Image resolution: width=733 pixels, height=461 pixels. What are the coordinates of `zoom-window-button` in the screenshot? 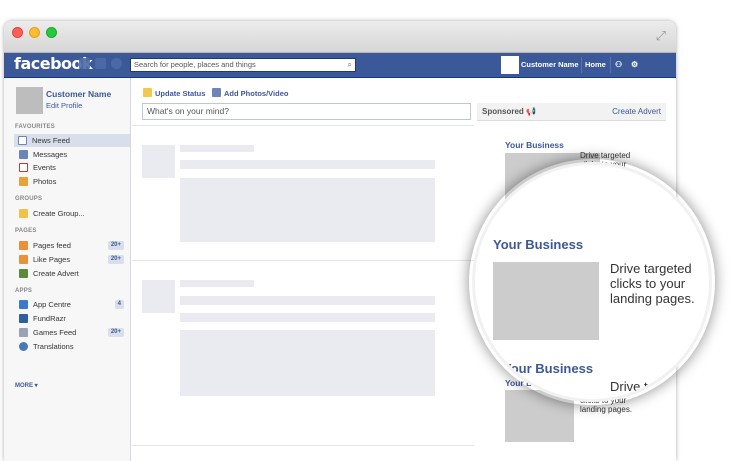 It's located at (51, 32).